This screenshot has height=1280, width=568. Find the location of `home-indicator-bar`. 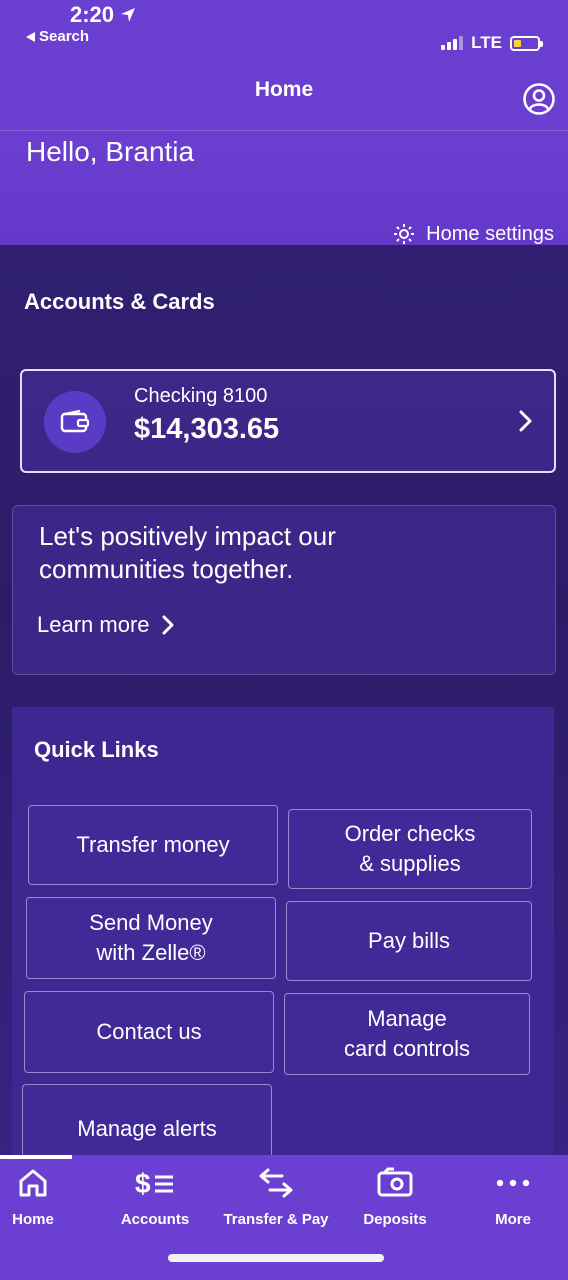

home-indicator-bar is located at coordinates (276, 1258).